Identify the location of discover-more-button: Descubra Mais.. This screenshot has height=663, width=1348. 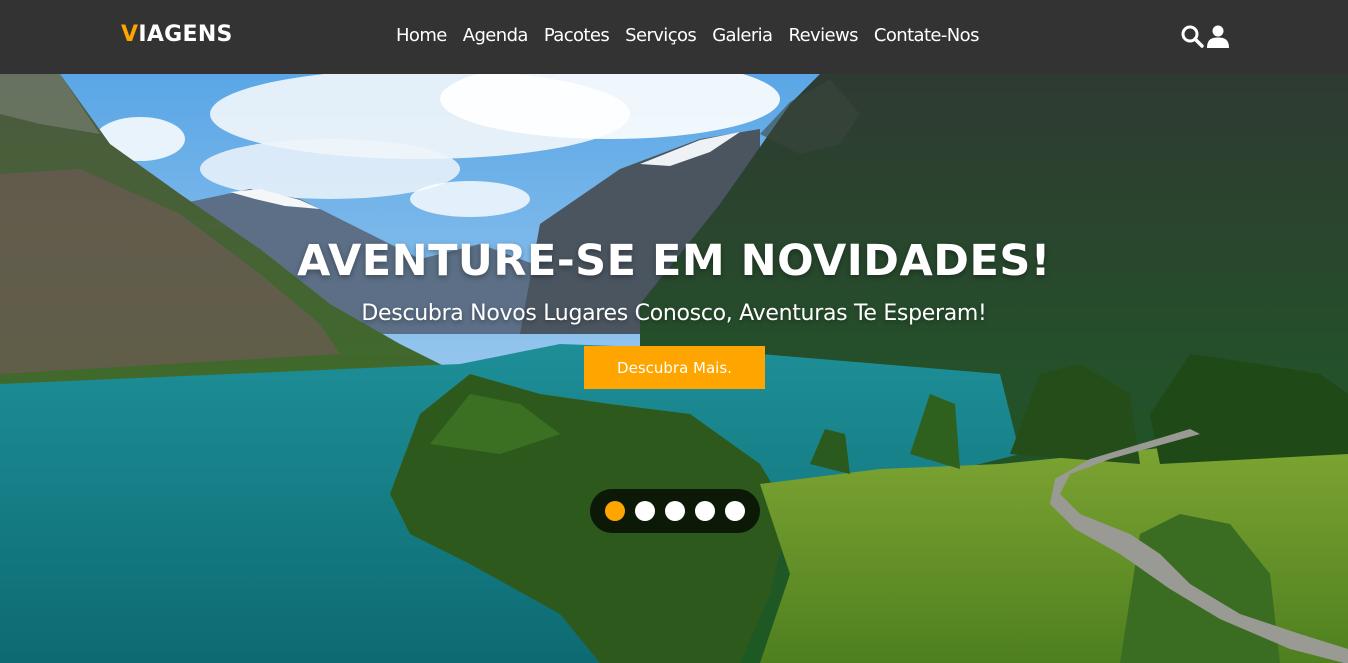
(674, 367).